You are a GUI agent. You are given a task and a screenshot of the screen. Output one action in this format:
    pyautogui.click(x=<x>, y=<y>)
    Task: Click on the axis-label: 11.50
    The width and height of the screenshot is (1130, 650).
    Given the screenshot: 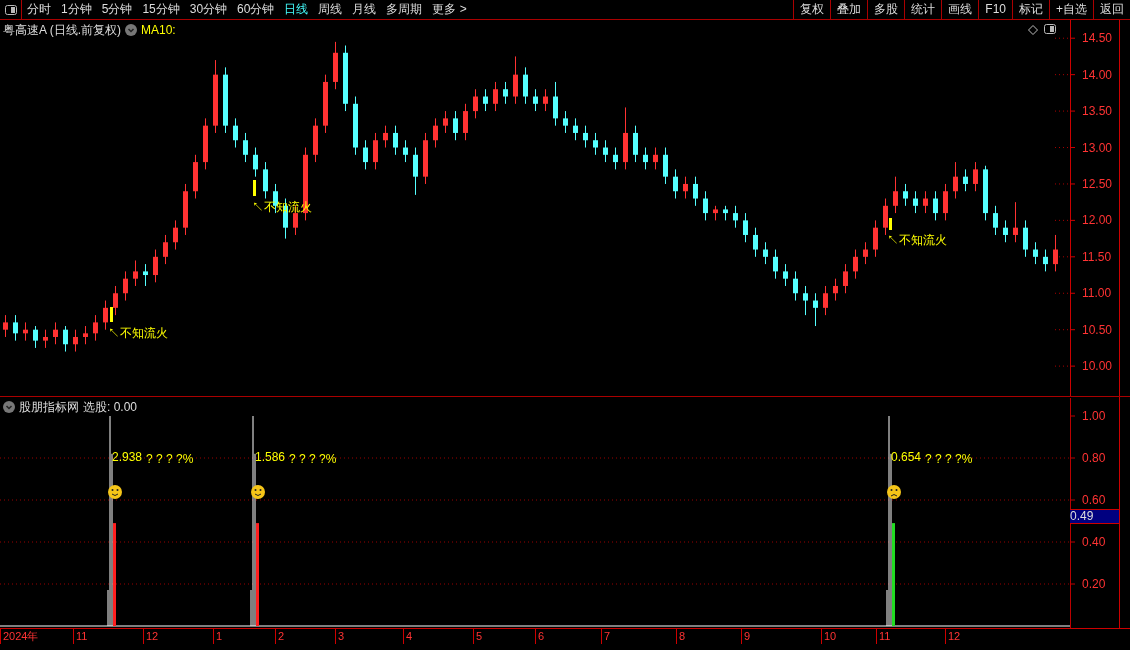 What is the action you would take?
    pyautogui.click(x=1097, y=256)
    